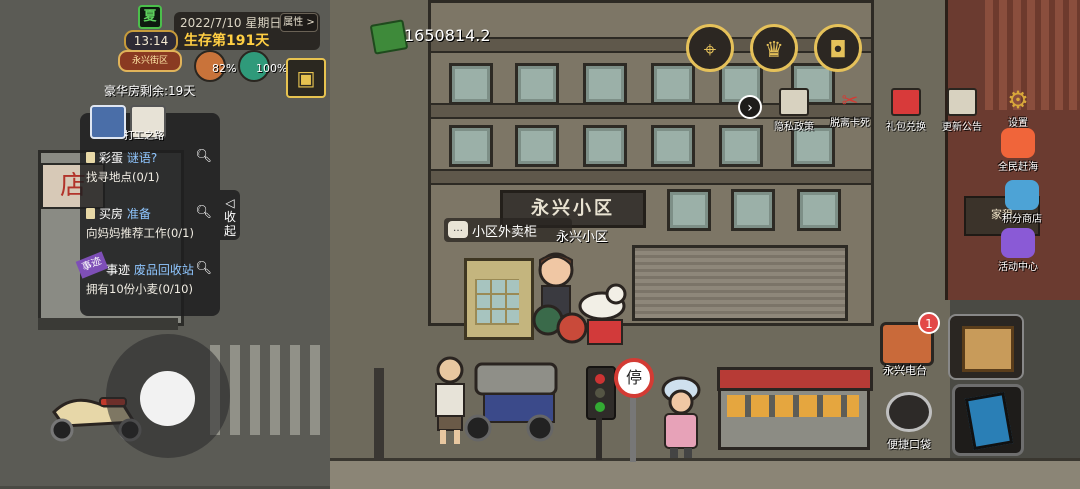 This screenshot has width=1080, height=489. What do you see at coordinates (905, 370) in the screenshot?
I see `radio-label: 永兴电台` at bounding box center [905, 370].